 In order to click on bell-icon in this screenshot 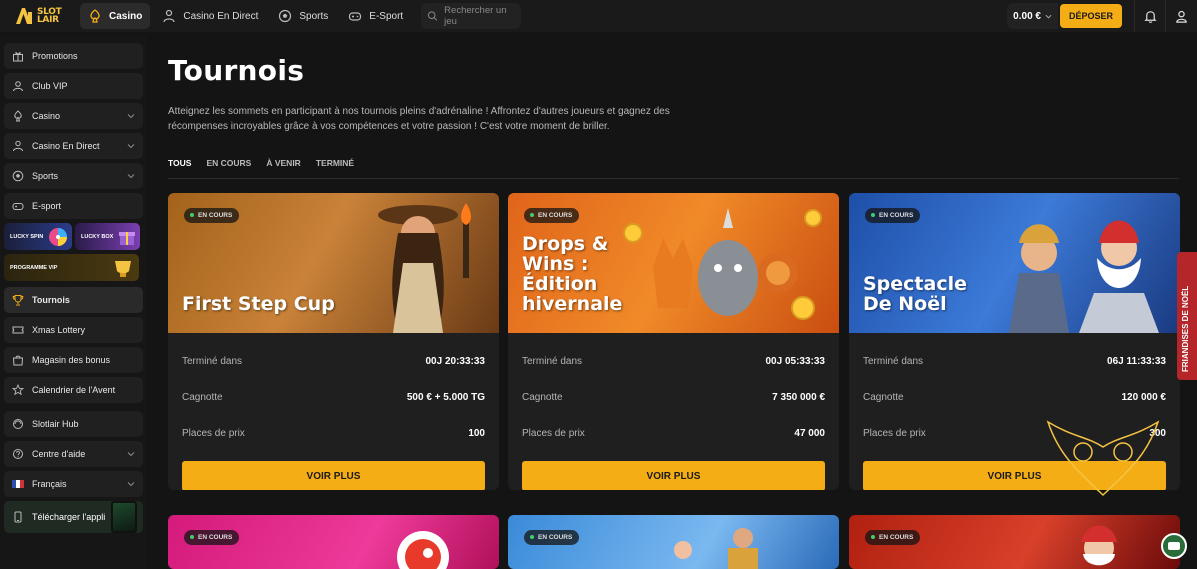, I will do `click(1150, 16)`.